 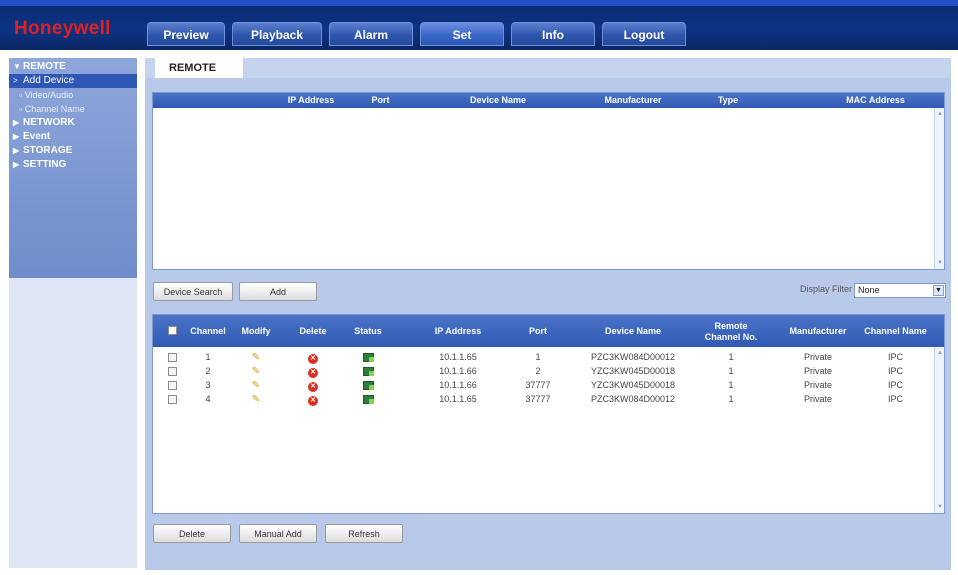 What do you see at coordinates (62, 28) in the screenshot?
I see `honeywell-logo: Honeywell` at bounding box center [62, 28].